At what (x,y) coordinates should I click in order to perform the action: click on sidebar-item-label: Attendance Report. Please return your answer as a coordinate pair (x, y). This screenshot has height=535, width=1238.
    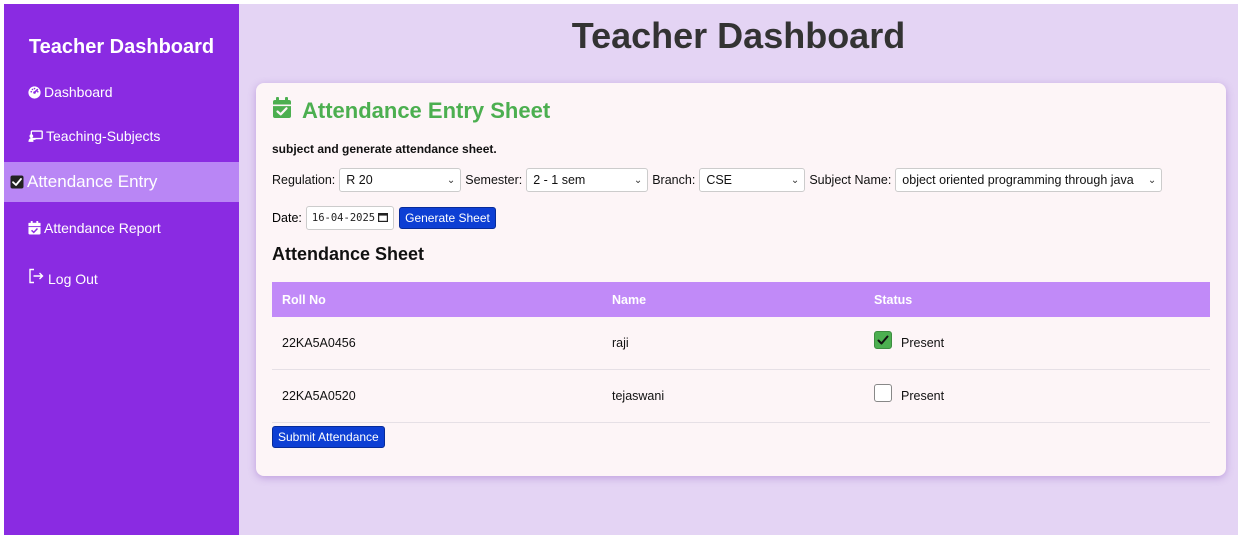
    Looking at the image, I should click on (102, 228).